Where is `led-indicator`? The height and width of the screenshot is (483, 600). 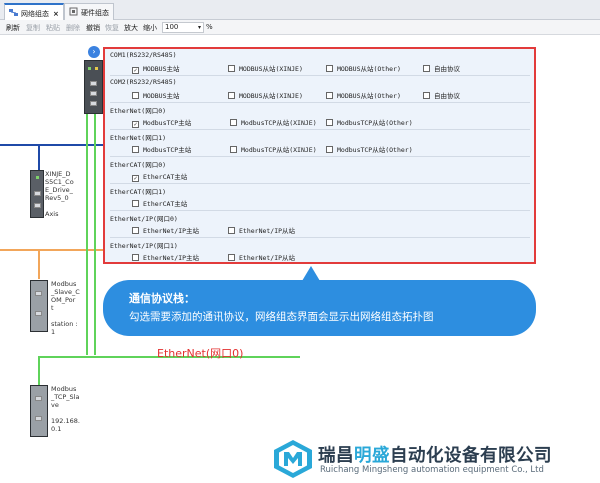 led-indicator is located at coordinates (96, 68).